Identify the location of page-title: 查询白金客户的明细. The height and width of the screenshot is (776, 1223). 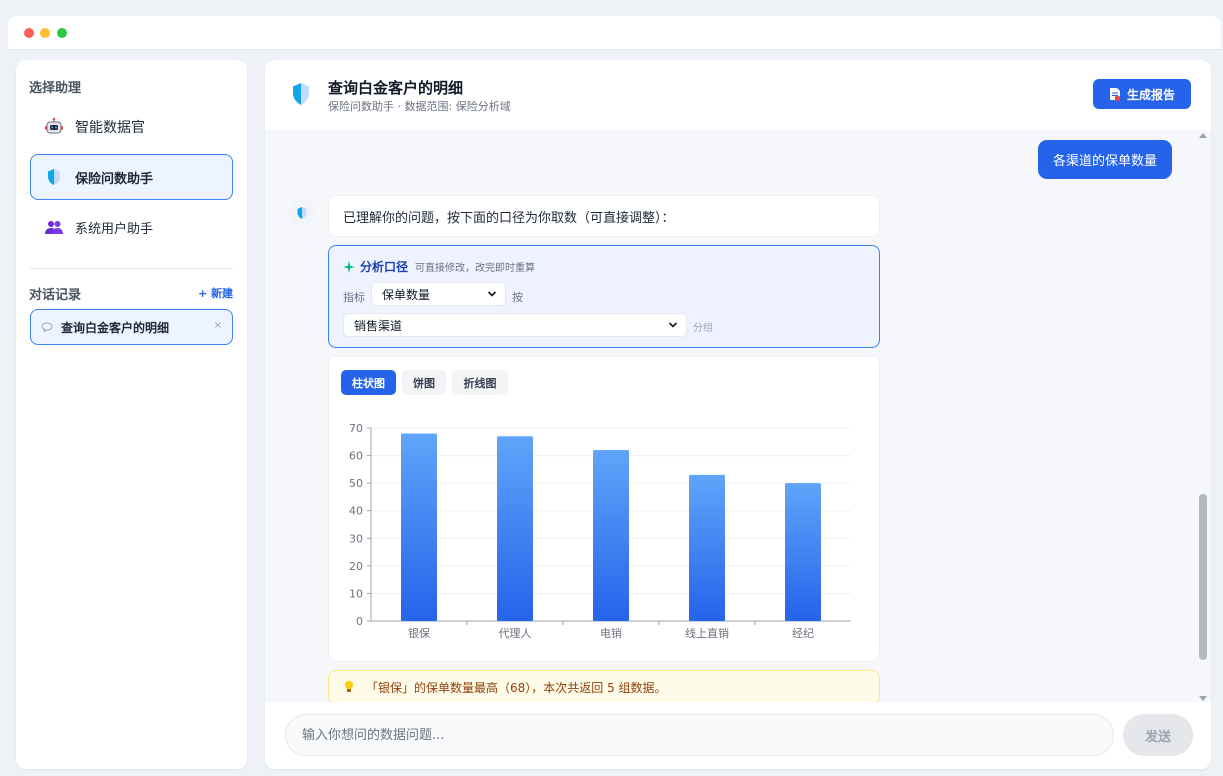
(396, 88).